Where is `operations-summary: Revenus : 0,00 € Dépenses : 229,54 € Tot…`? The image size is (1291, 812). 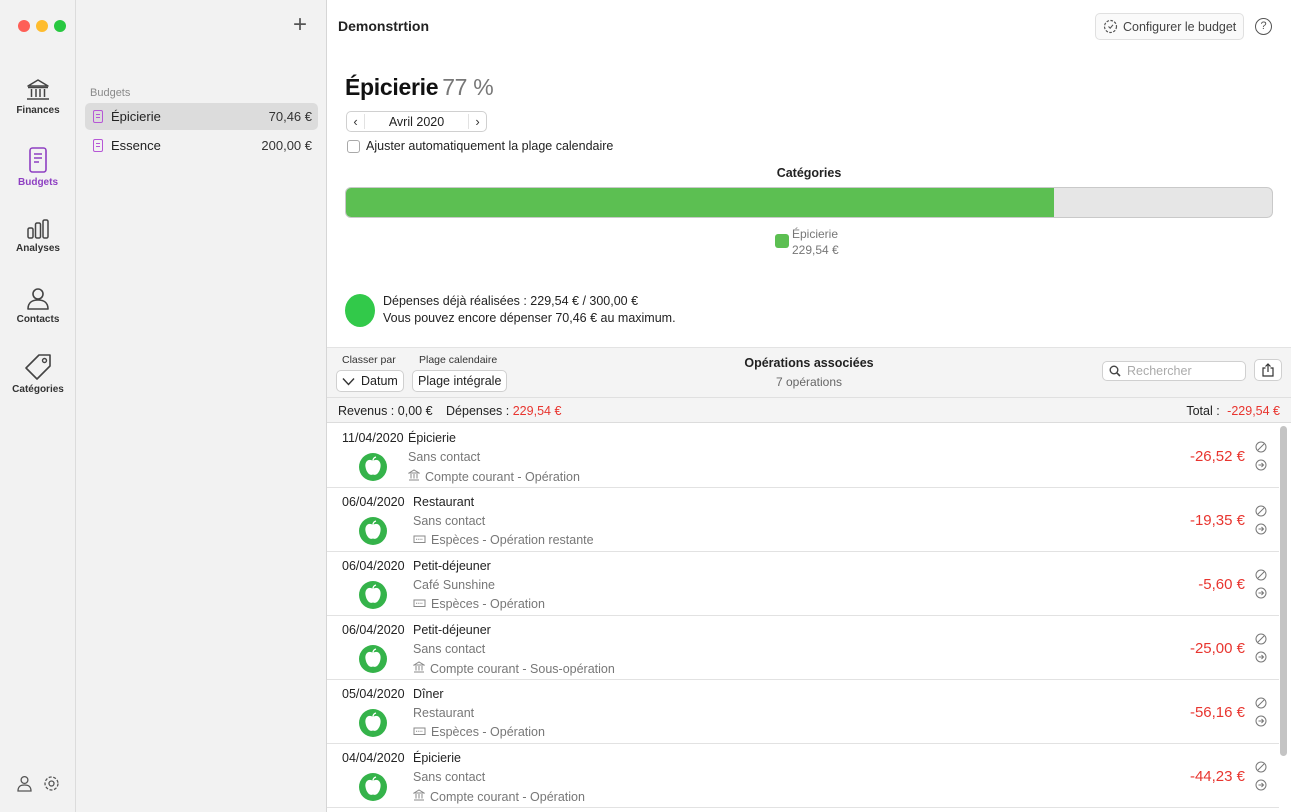
operations-summary: Revenus : 0,00 € Dépenses : 229,54 € Tot… is located at coordinates (809, 410).